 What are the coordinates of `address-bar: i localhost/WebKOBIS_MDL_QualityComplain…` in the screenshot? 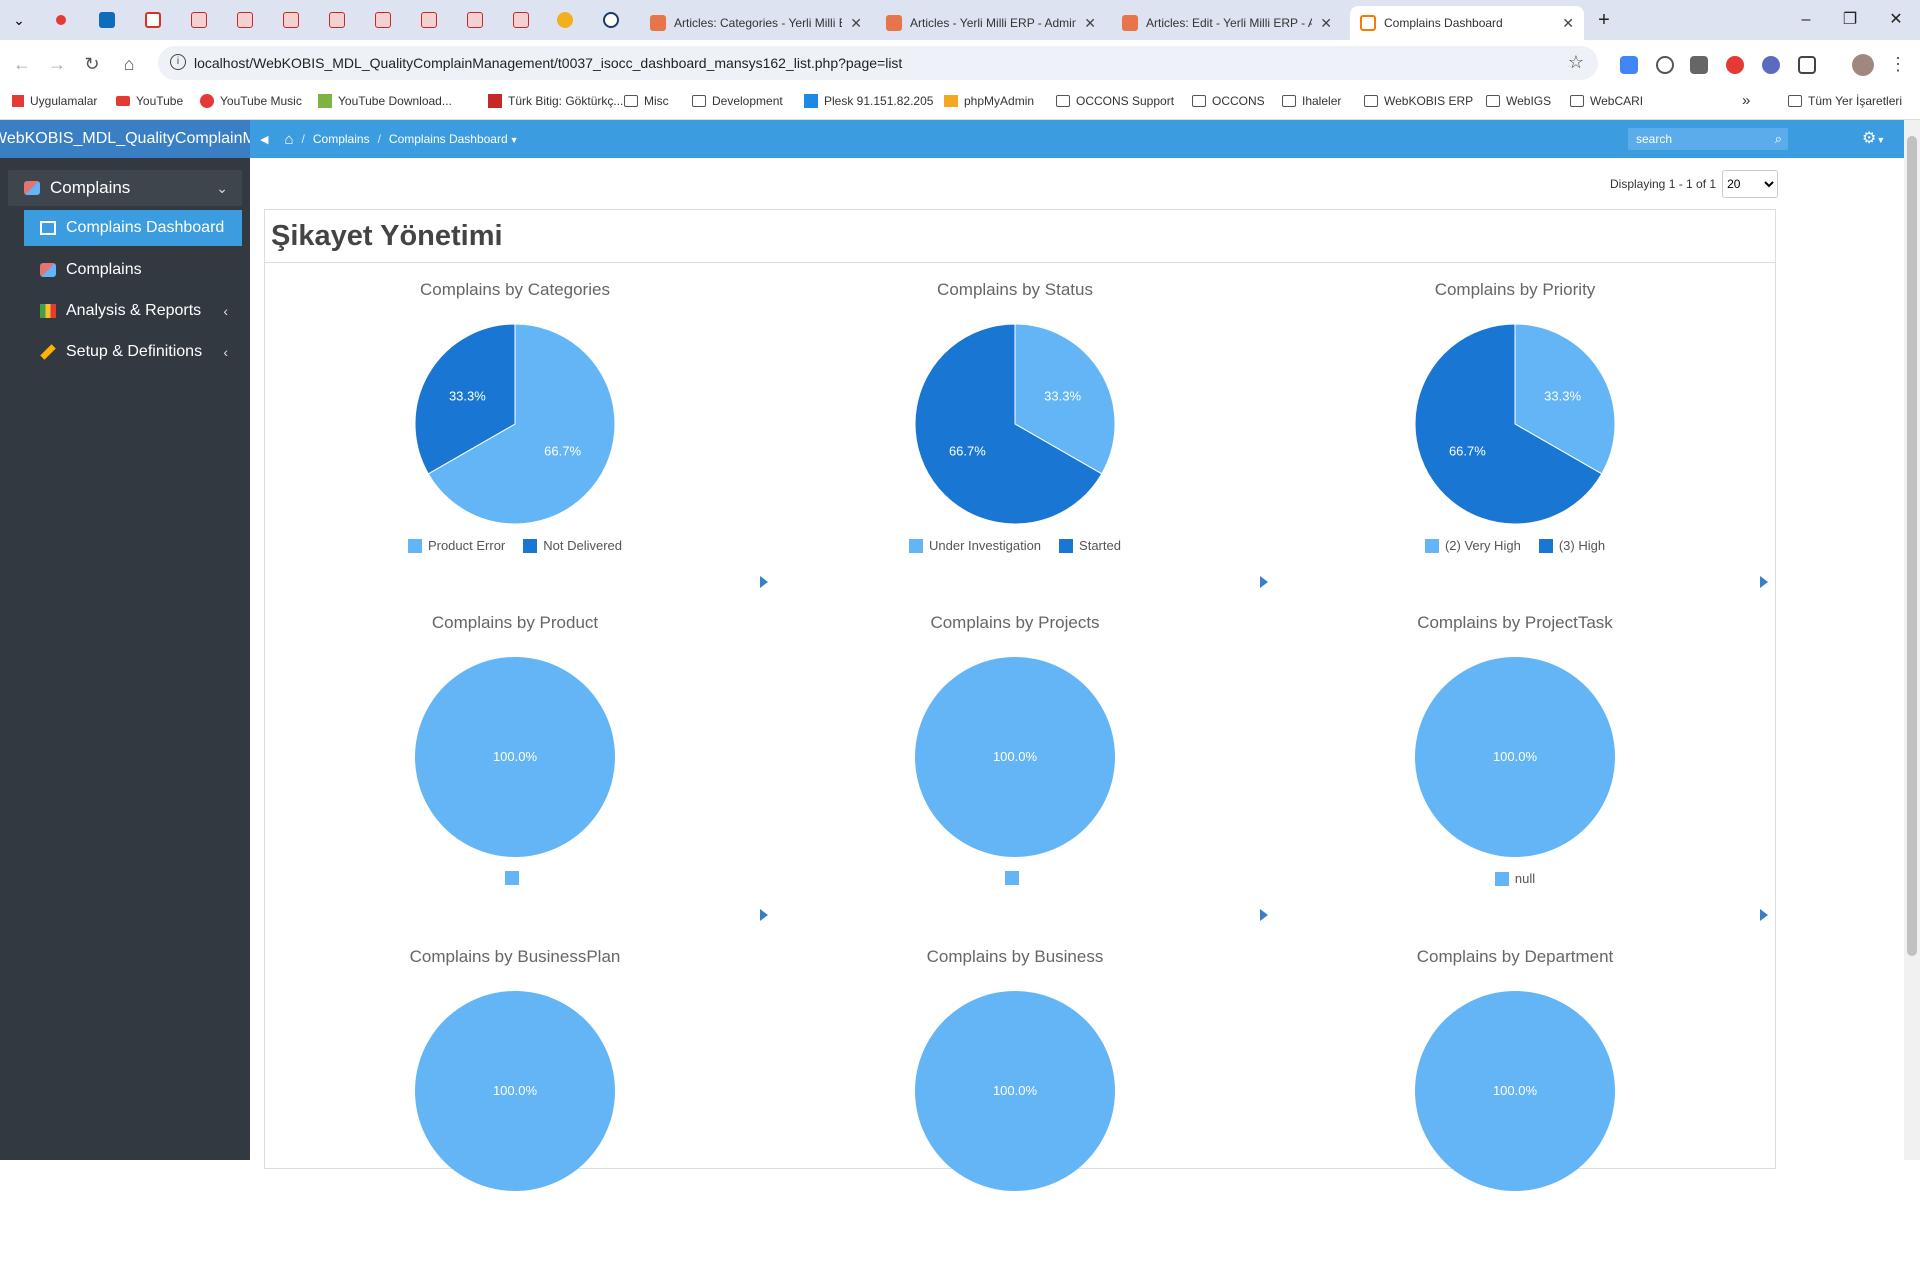 It's located at (878, 63).